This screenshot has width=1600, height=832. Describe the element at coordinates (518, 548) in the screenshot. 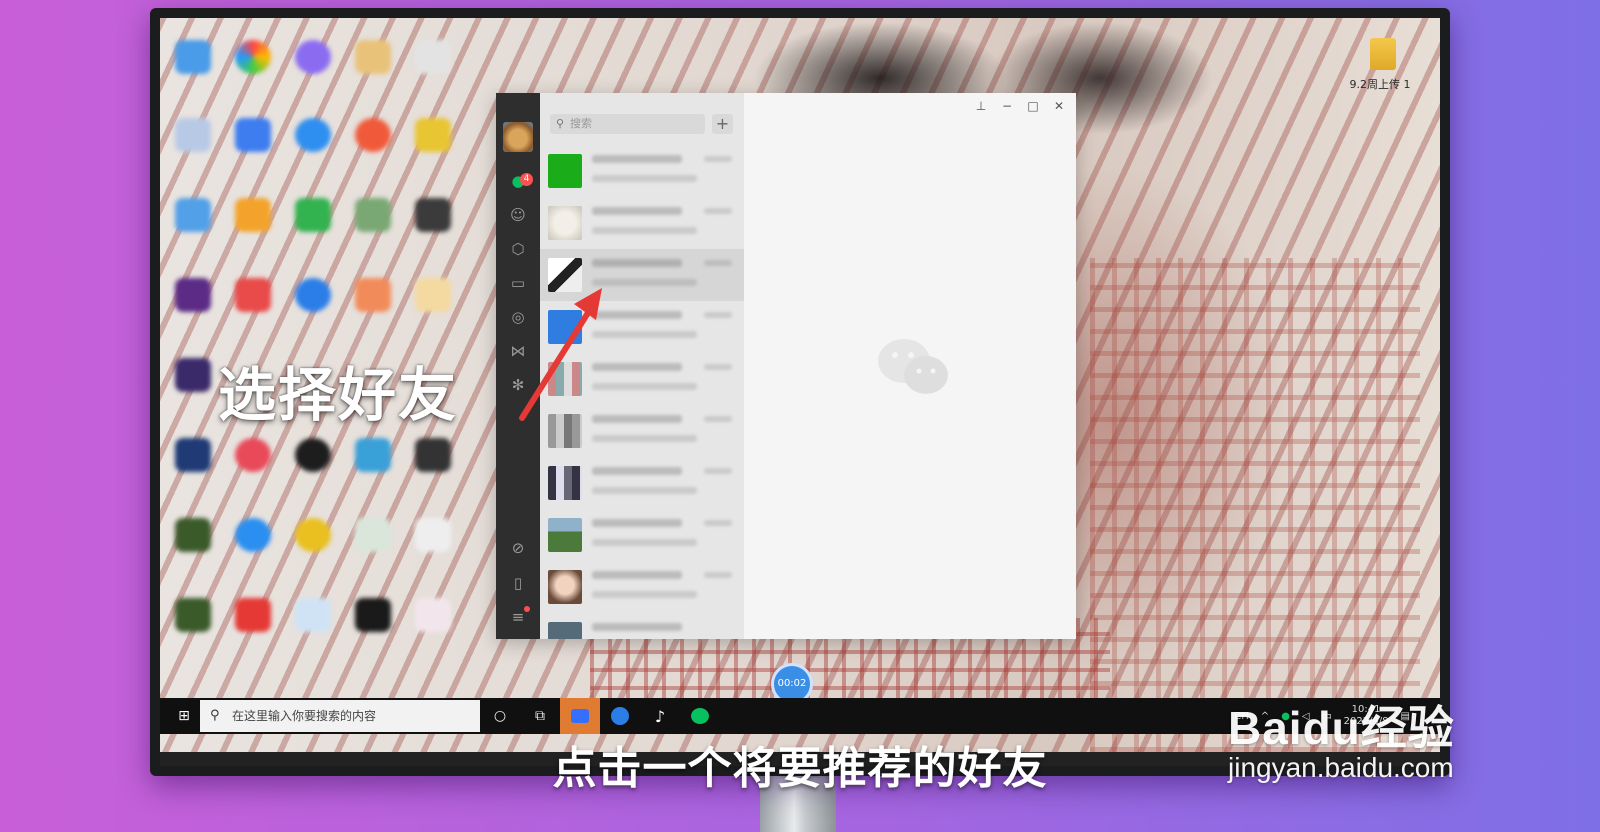

I see `link-icon: ⊘` at that location.